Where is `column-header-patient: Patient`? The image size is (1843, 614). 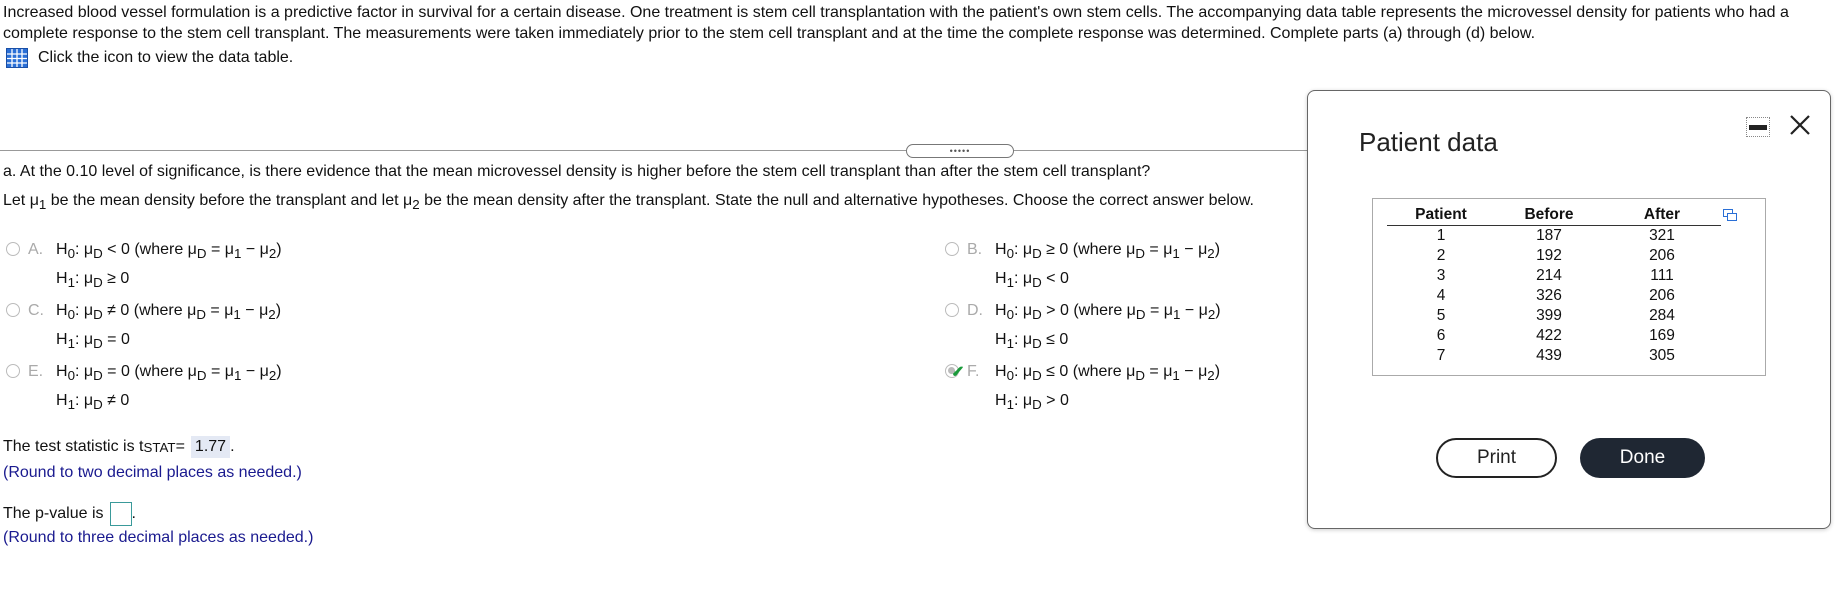 column-header-patient: Patient is located at coordinates (1441, 215).